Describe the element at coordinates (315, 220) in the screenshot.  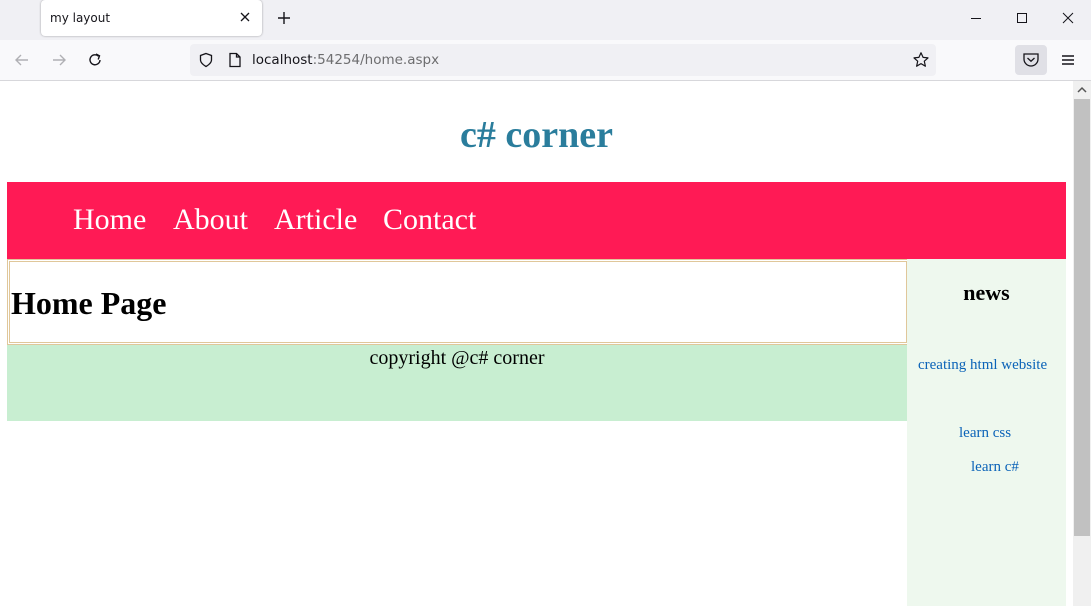
I see `nav-link-article: Article` at that location.